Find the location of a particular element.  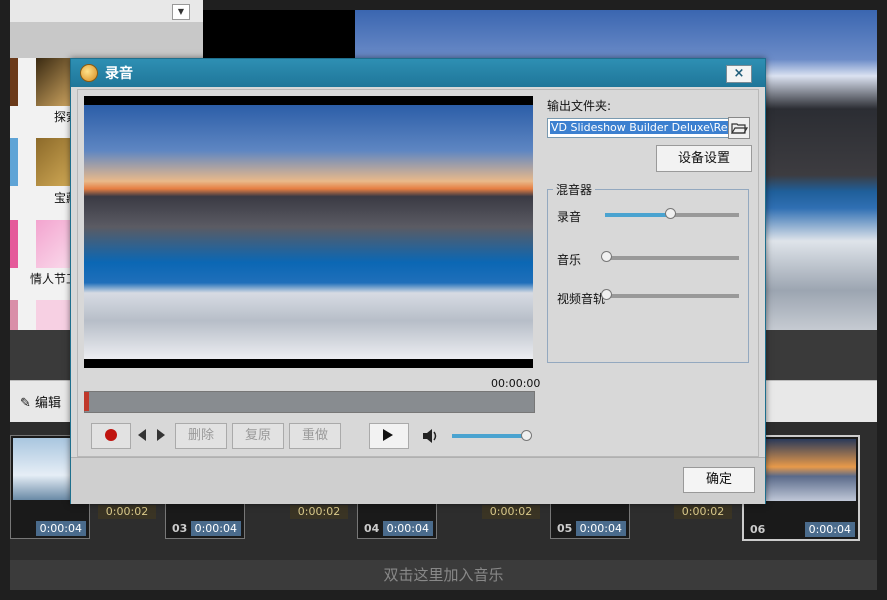

mixer-label-music: 音乐 is located at coordinates (569, 260).